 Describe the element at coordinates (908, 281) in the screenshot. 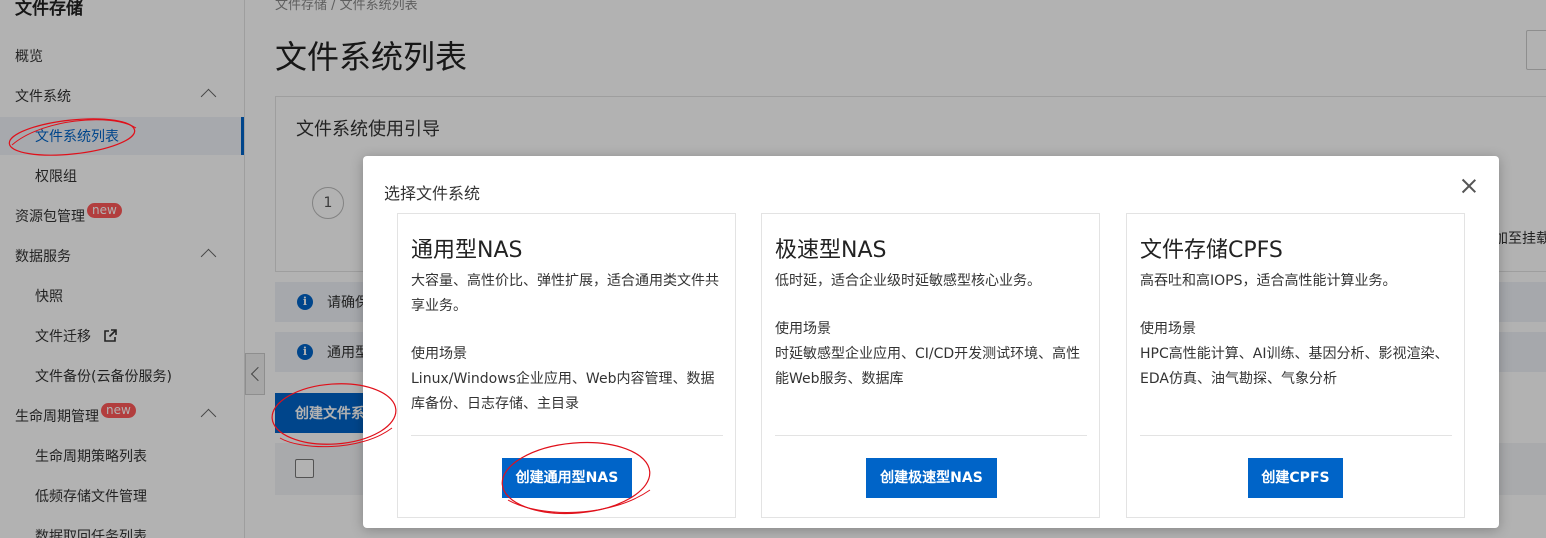

I see `card-description: 低时延，适合企业级时延敏感型核心业务。` at that location.